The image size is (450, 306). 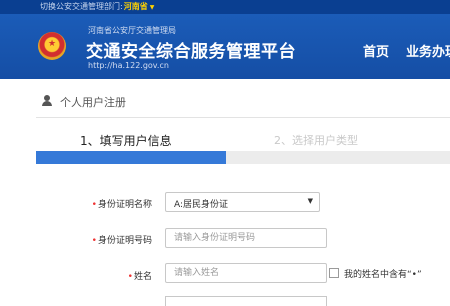 What do you see at coordinates (121, 241) in the screenshot?
I see `id-number-label: •身份证明号码` at bounding box center [121, 241].